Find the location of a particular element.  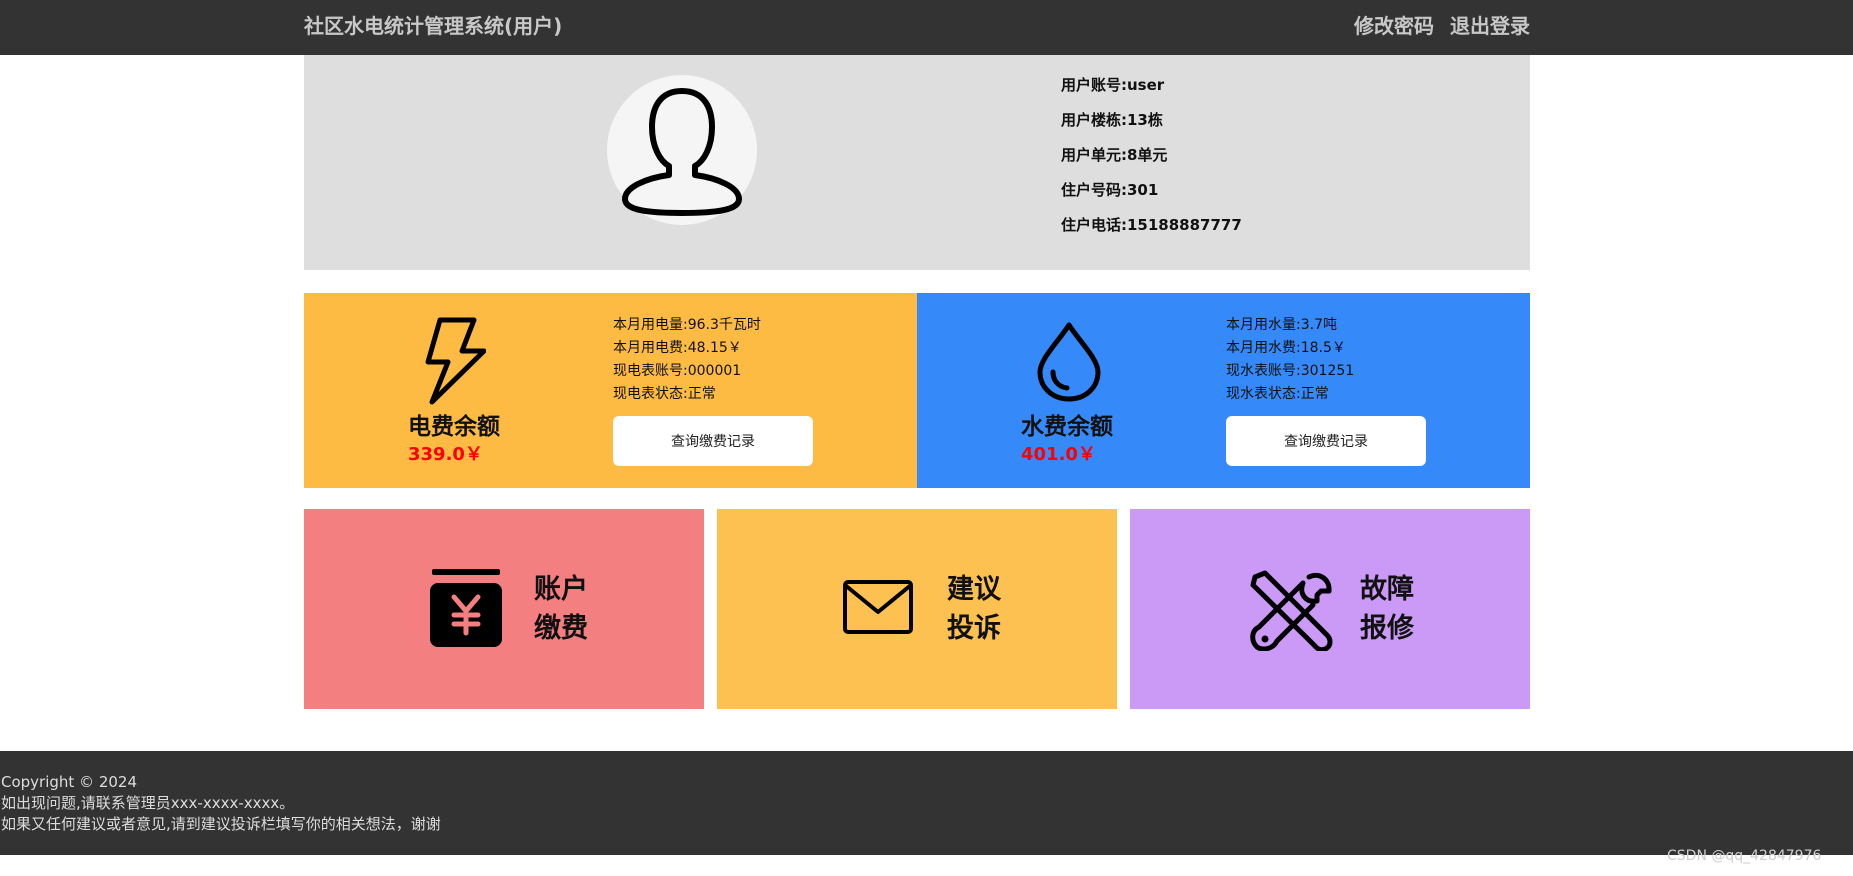

account-info: 用户账号:user is located at coordinates (1113, 85).